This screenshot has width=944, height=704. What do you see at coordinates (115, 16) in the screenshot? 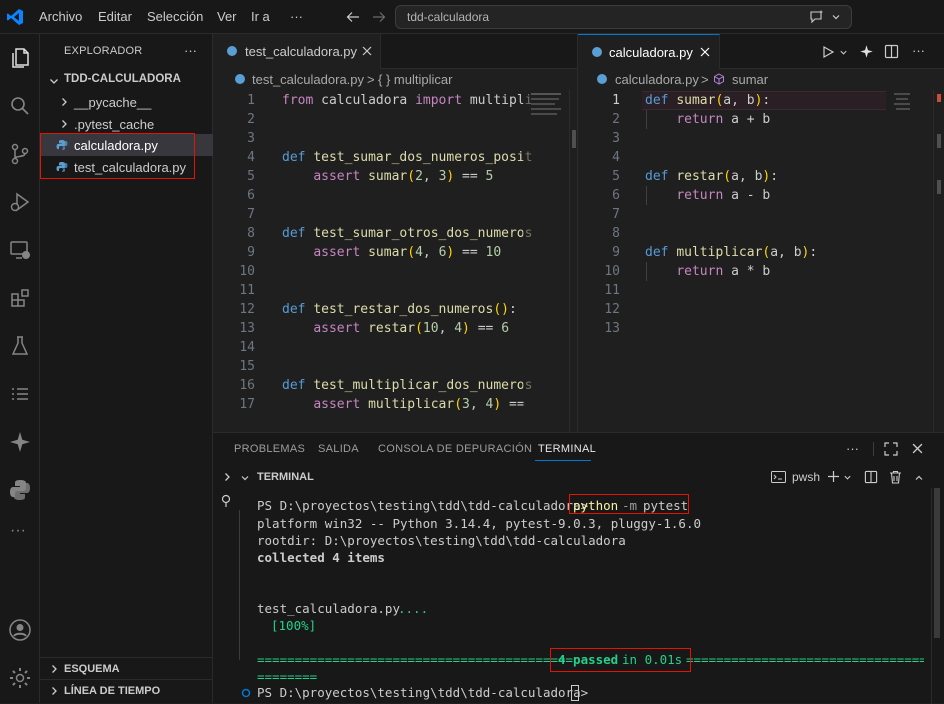
I see `menu-editar: Editar` at bounding box center [115, 16].